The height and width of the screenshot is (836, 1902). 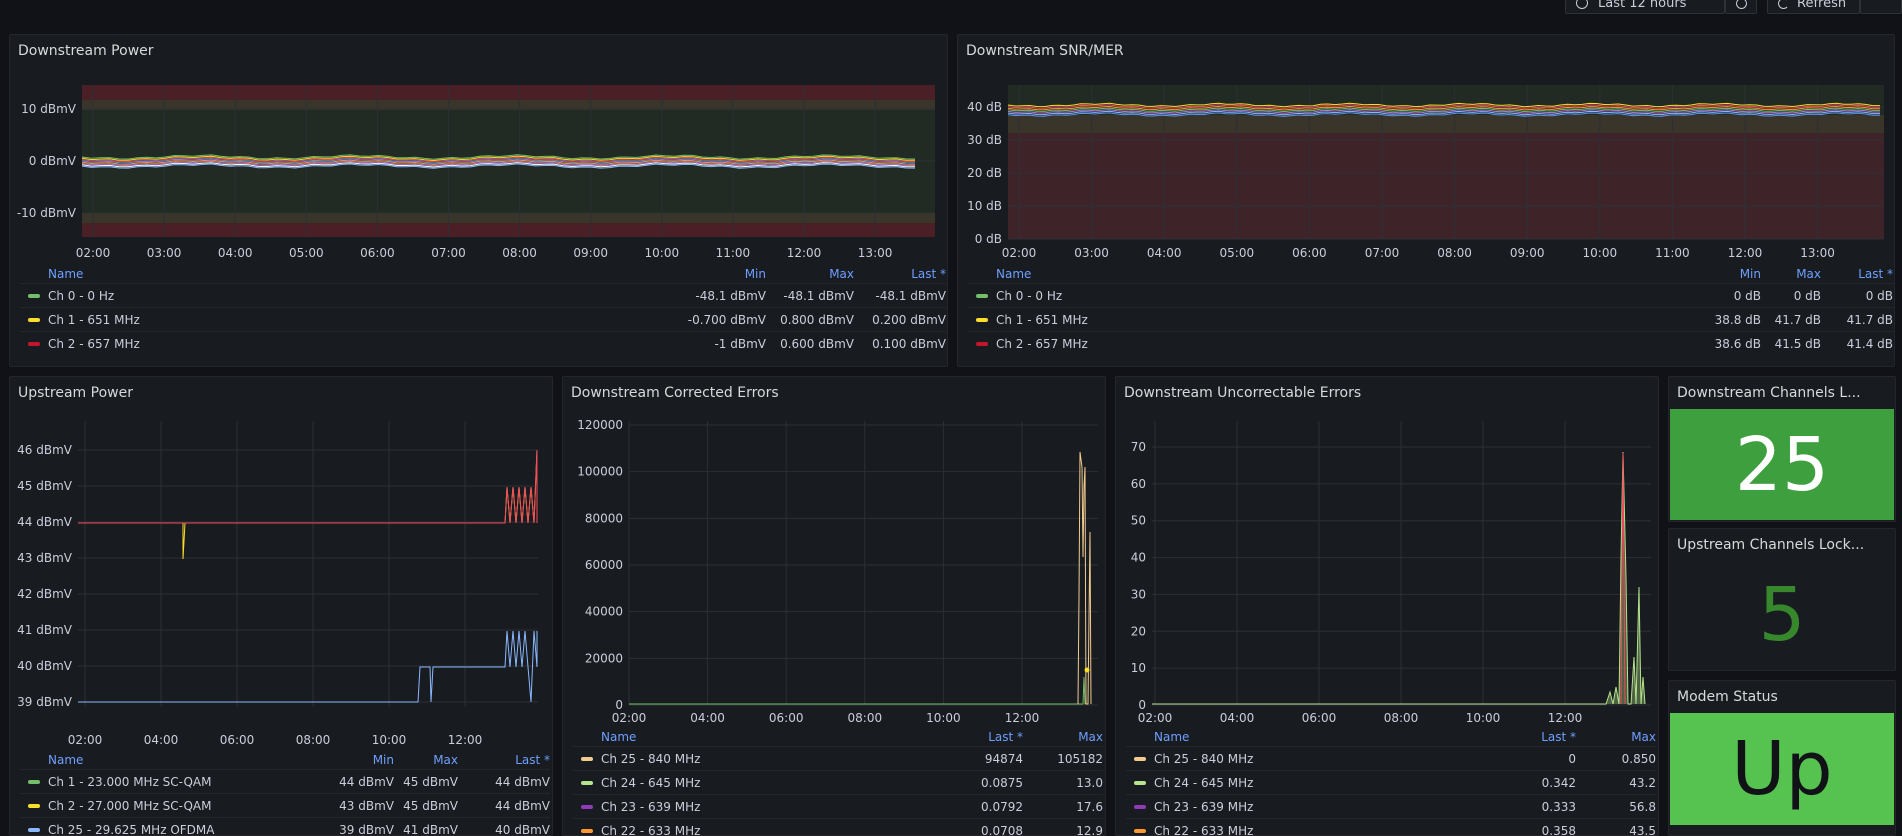 What do you see at coordinates (94, 344) in the screenshot?
I see `legend-series-name: Ch 2 - 657 MHz` at bounding box center [94, 344].